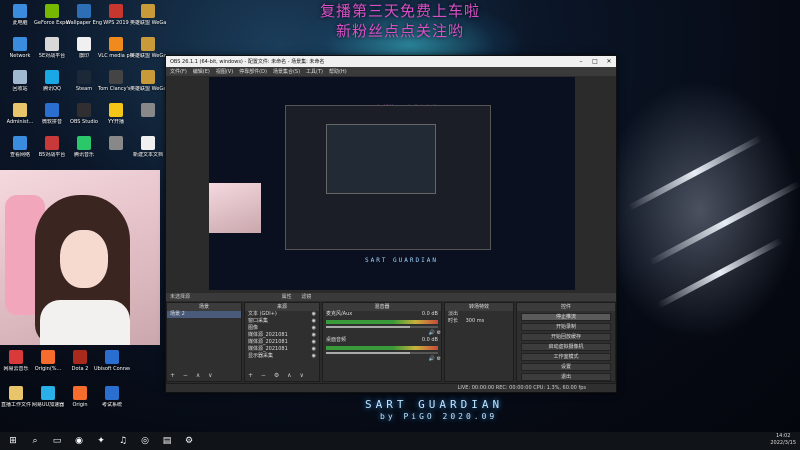 This screenshot has width=800, height=450. I want to click on desktop-icon: 旗印, so click(84, 48).